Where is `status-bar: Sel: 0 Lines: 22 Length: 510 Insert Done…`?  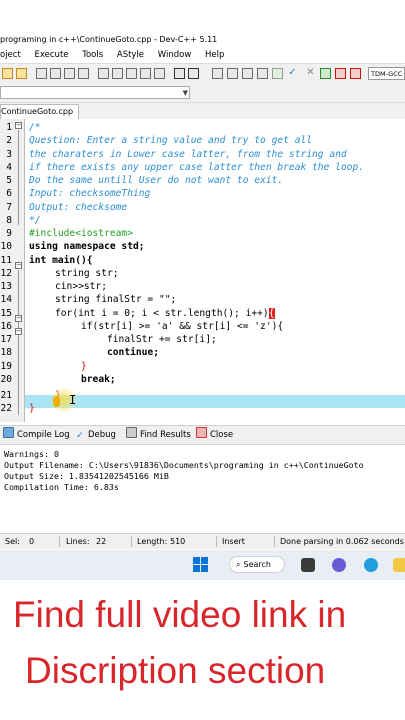 status-bar: Sel: 0 Lines: 22 Length: 510 Insert Done… is located at coordinates (202, 541).